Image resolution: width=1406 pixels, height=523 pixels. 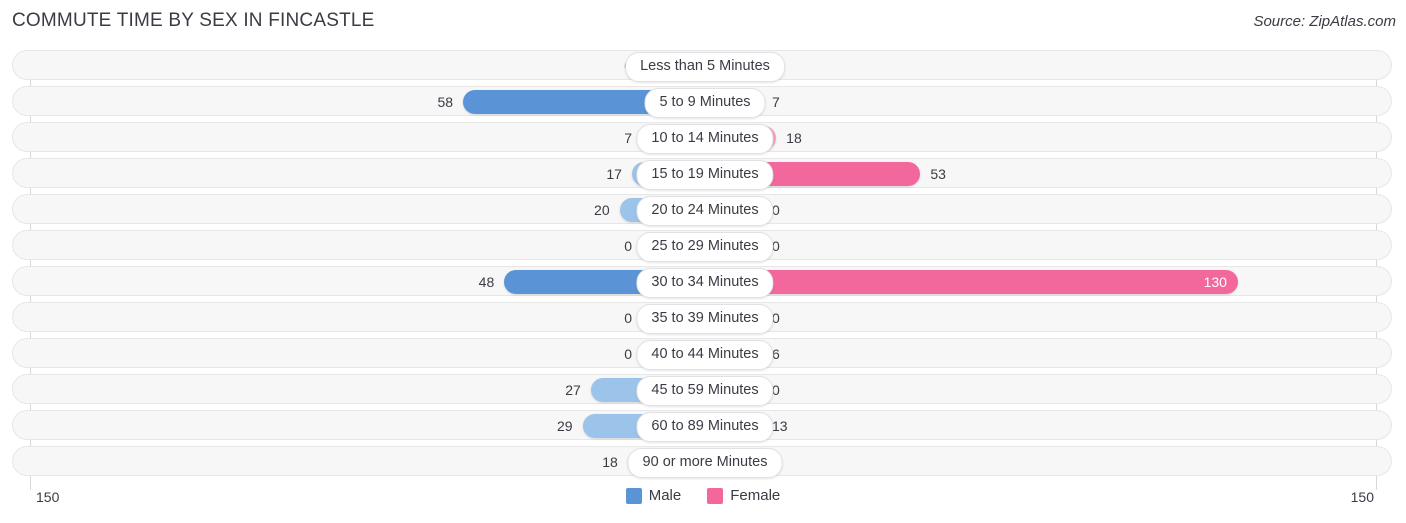 I want to click on category-label: 60 to 89 Minutes, so click(x=705, y=427).